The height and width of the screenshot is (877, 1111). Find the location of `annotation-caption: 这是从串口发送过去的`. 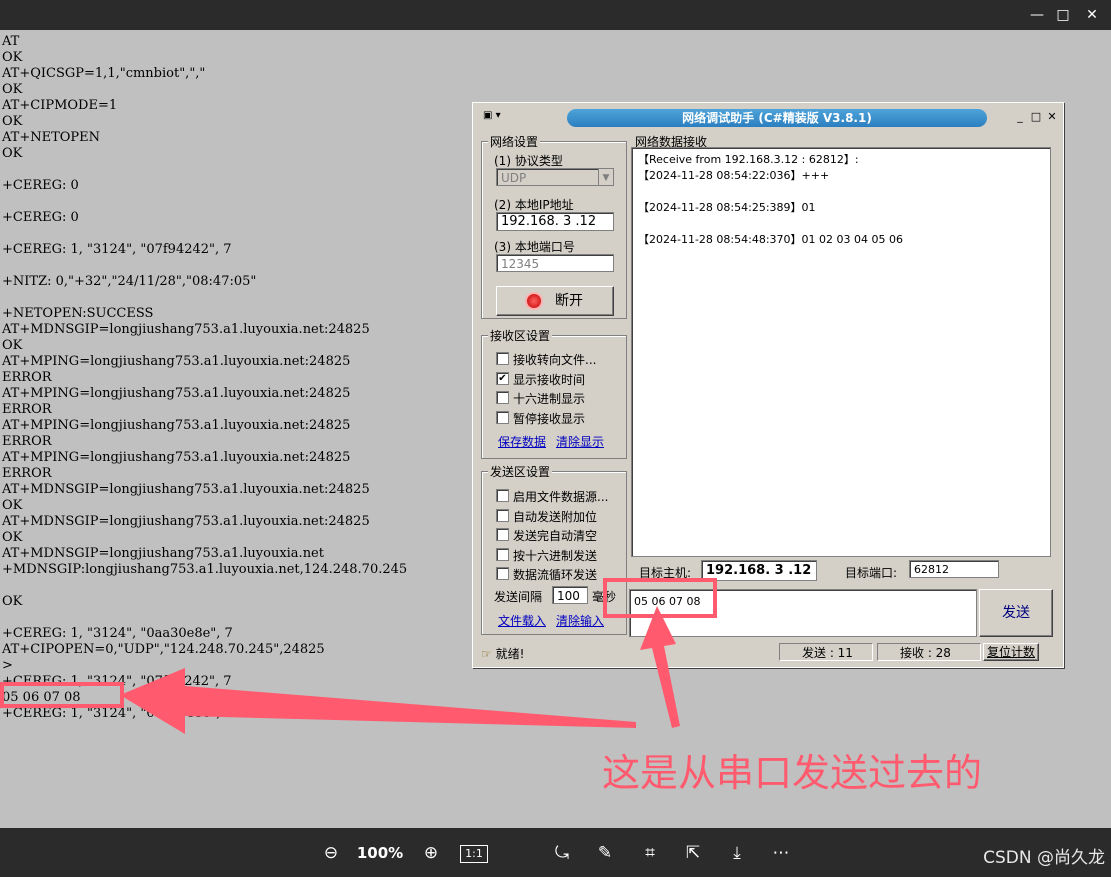

annotation-caption: 这是从串口发送过去的 is located at coordinates (792, 773).